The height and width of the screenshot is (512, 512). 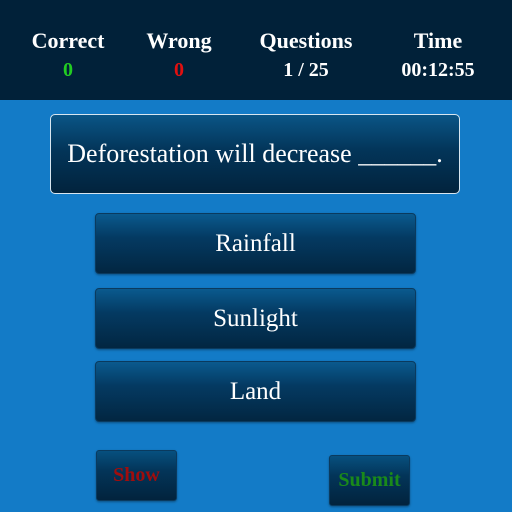 I want to click on stat-time: Time 00:12:55, so click(x=438, y=55).